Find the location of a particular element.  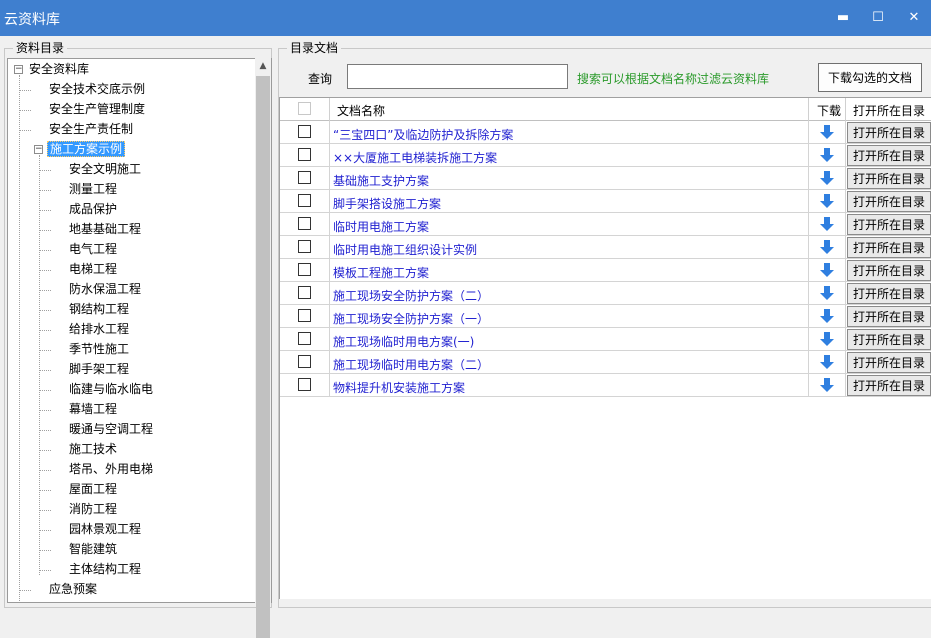

column-header-download: 下载 is located at coordinates (829, 111).